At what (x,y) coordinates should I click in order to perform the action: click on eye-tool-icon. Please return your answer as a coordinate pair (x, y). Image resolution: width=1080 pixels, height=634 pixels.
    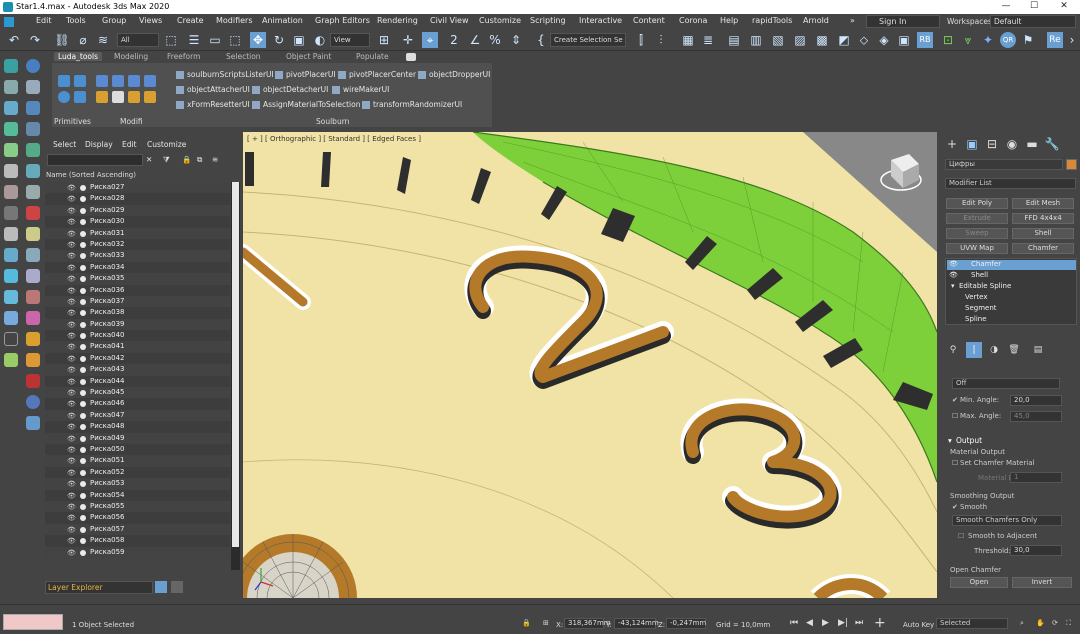
    Looking at the image, I should click on (11, 339).